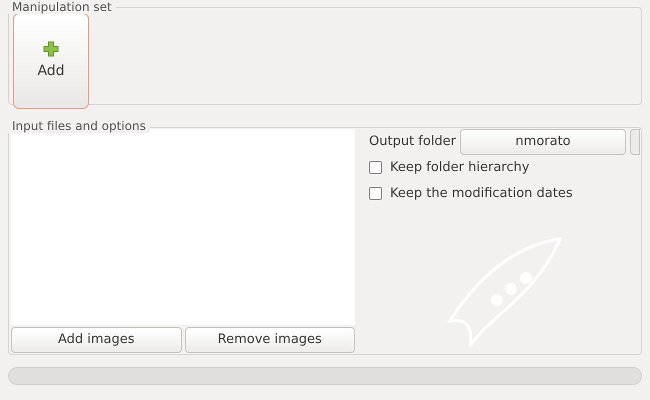  I want to click on plus-icon, so click(51, 48).